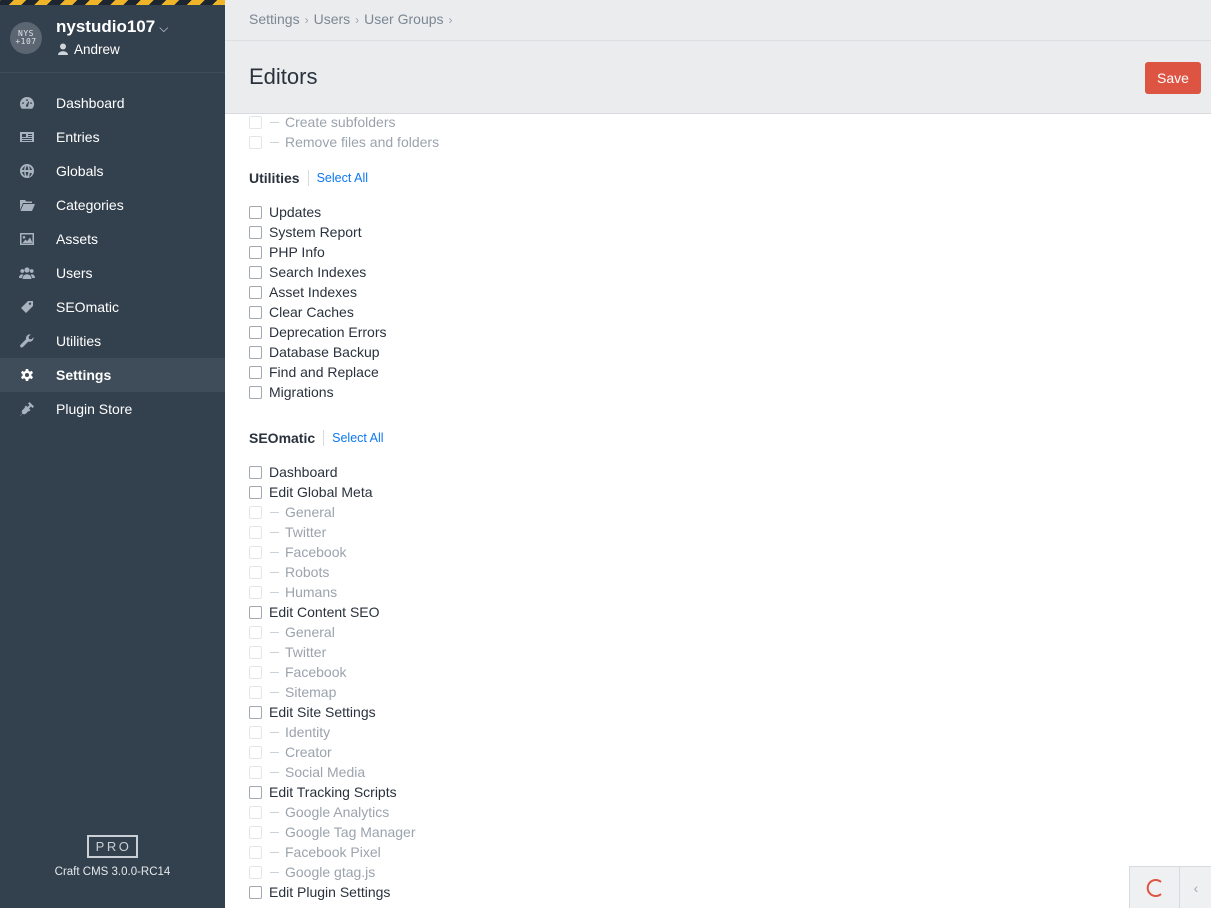  What do you see at coordinates (314, 352) in the screenshot?
I see `permission-database-backup: Database Backup` at bounding box center [314, 352].